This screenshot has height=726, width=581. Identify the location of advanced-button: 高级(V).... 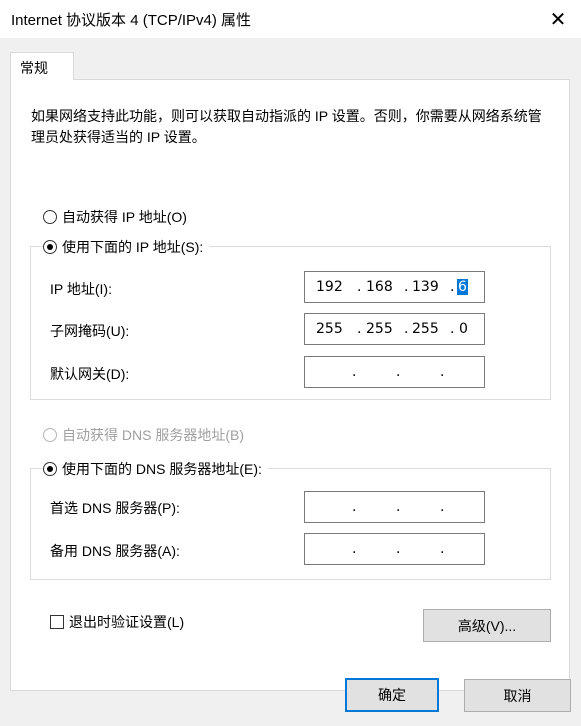
(487, 625).